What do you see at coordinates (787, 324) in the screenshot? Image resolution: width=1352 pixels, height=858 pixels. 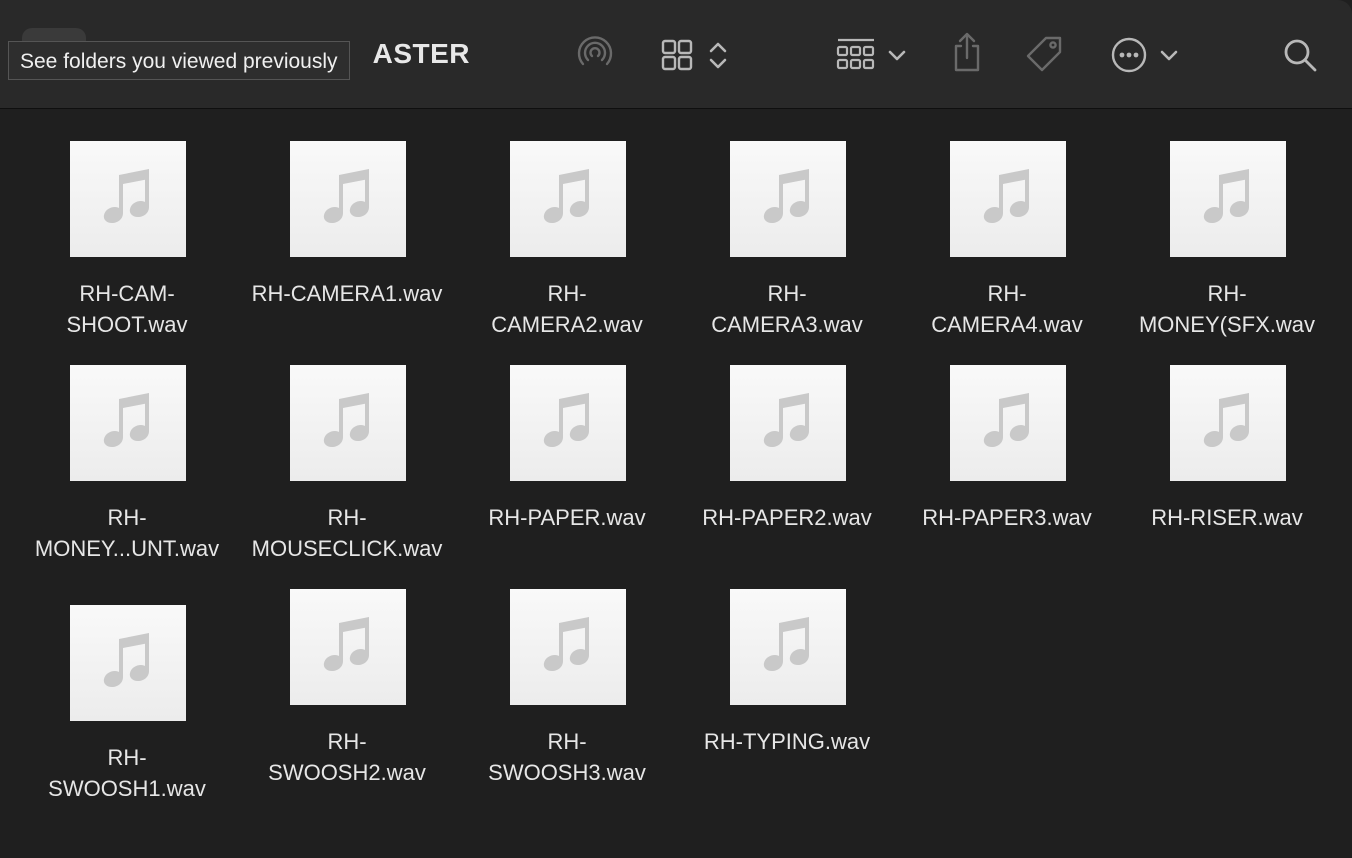 I see `file-name-line-2: CAMERA3.wav` at bounding box center [787, 324].